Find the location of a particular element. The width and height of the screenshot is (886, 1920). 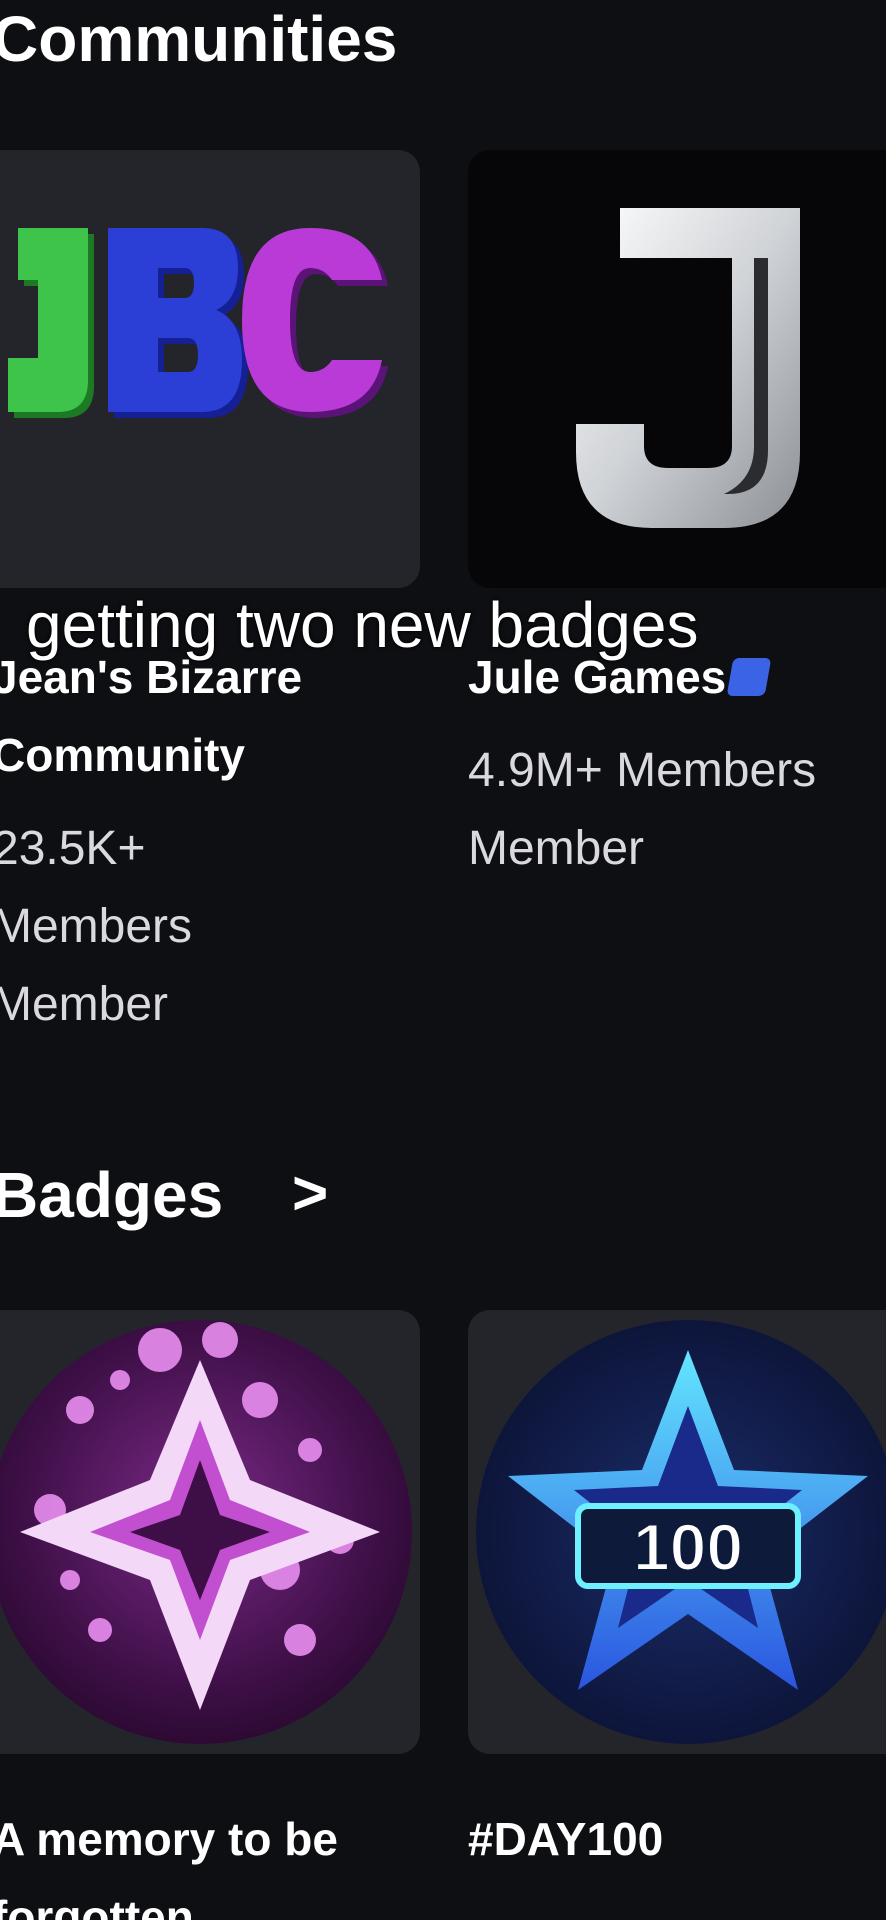

jule-games-logo-icon is located at coordinates (688, 368).